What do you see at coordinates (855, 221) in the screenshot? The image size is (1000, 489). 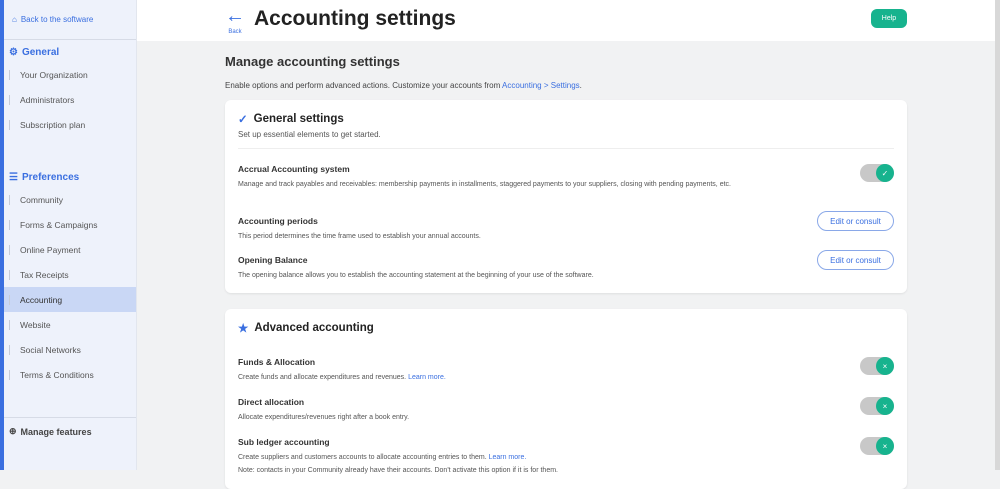 I see `edit-periods-button: Edit or consult` at bounding box center [855, 221].